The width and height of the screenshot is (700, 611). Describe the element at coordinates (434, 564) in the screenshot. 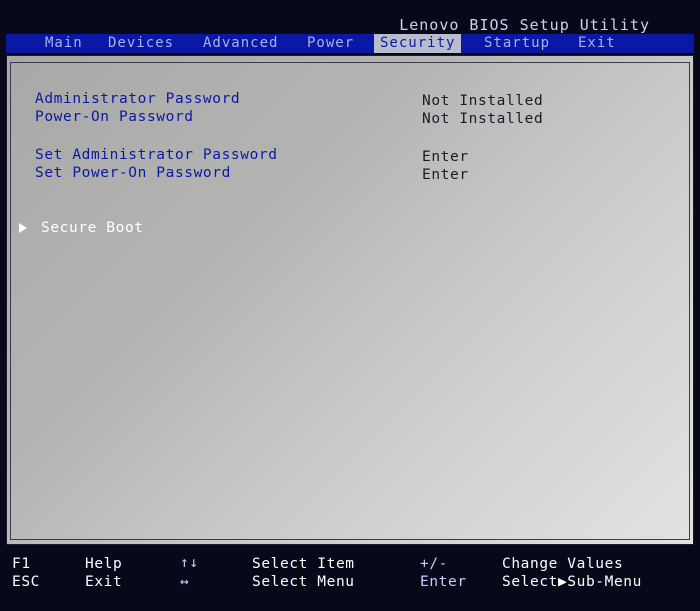

I see `plusminus-key: +/-` at that location.